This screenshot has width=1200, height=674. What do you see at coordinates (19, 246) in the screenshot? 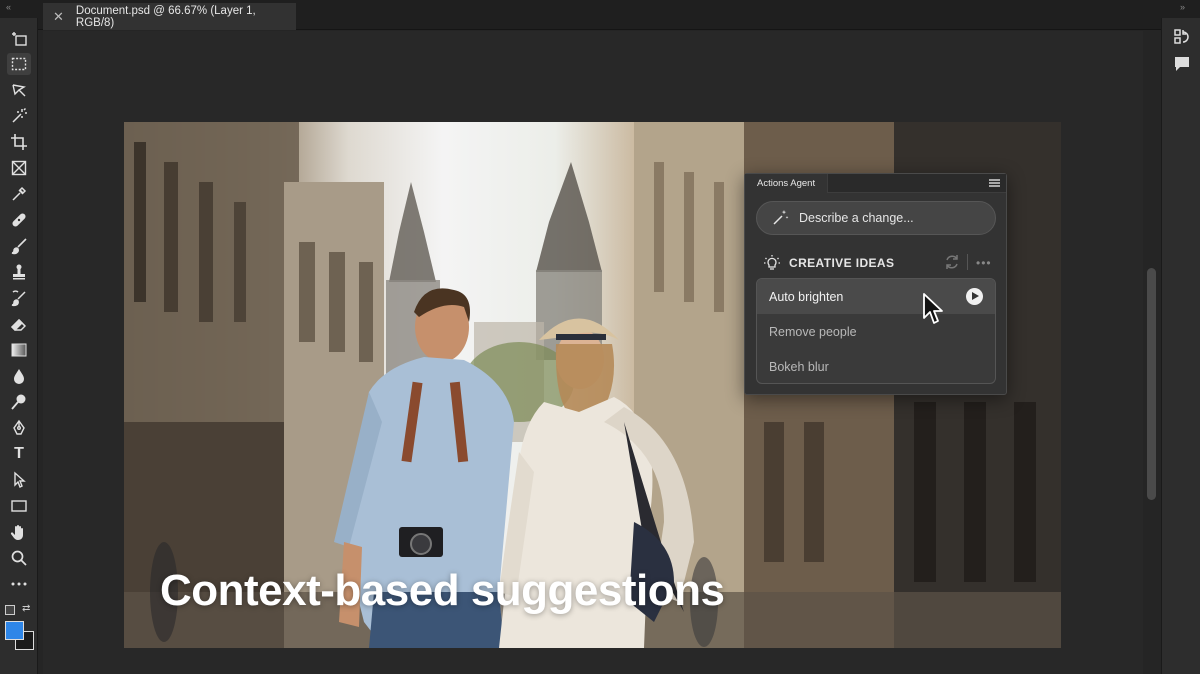
I see `brush-tool-icon` at bounding box center [19, 246].